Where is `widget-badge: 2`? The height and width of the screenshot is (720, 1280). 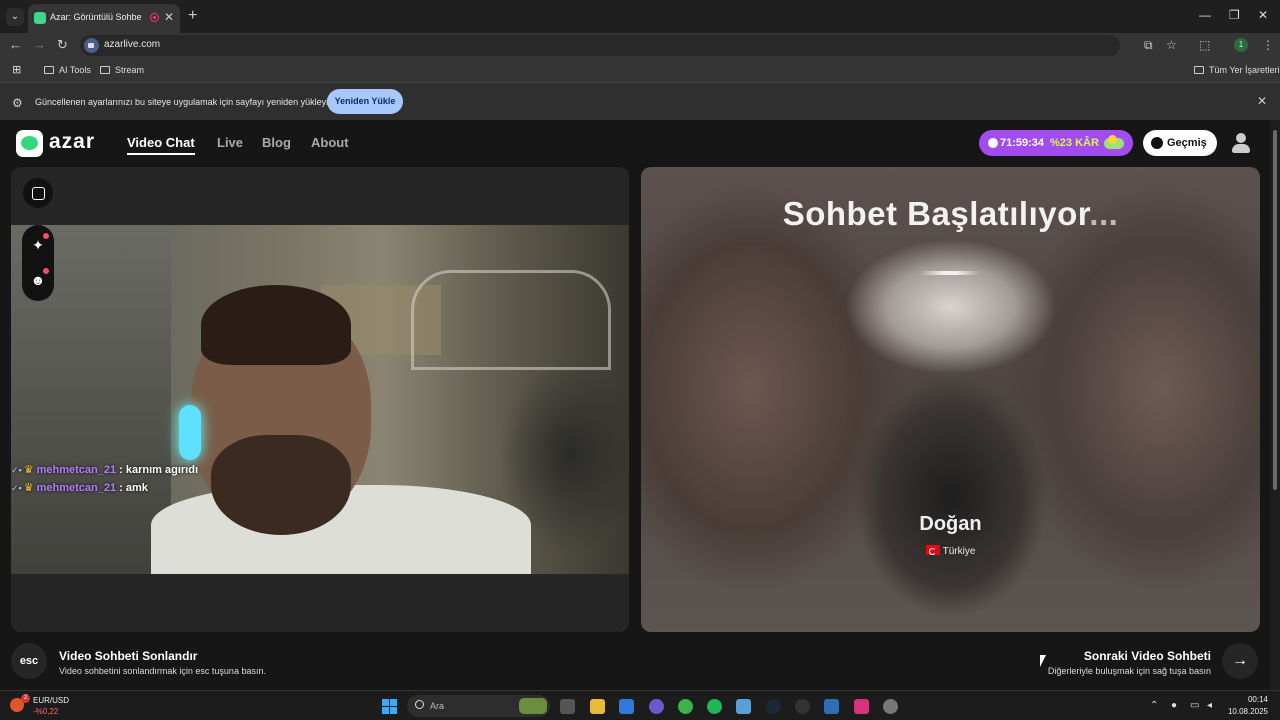 widget-badge: 2 is located at coordinates (25, 698).